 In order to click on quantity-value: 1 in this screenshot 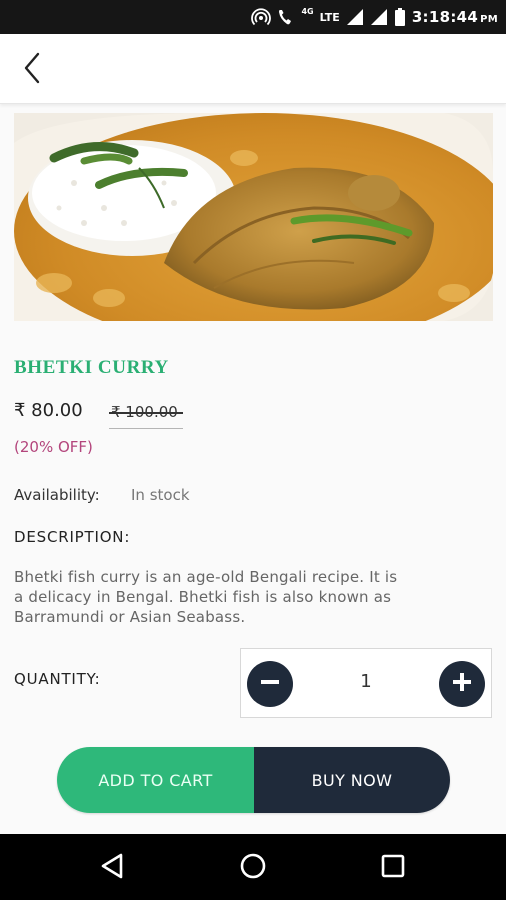, I will do `click(366, 681)`.